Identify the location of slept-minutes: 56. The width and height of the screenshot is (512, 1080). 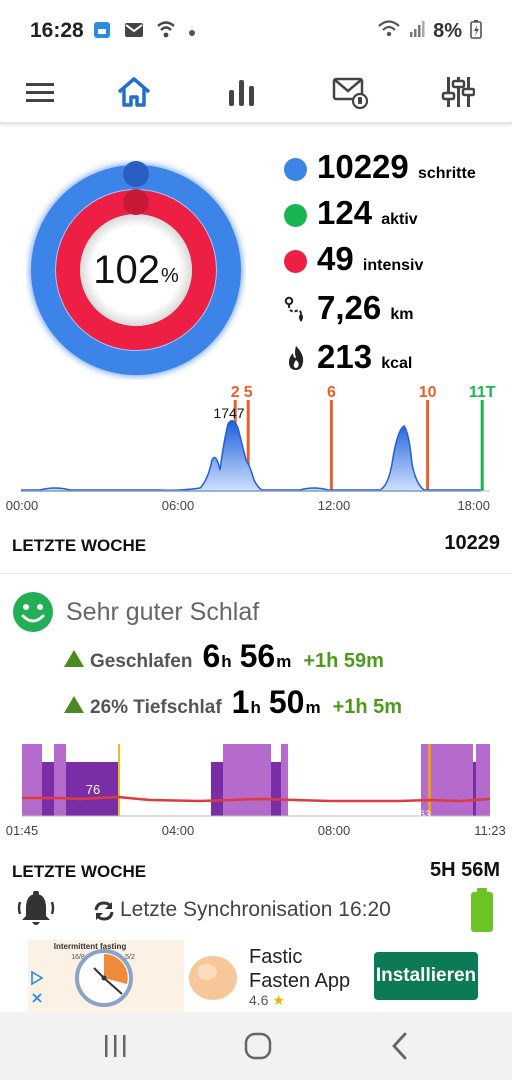
(257, 656).